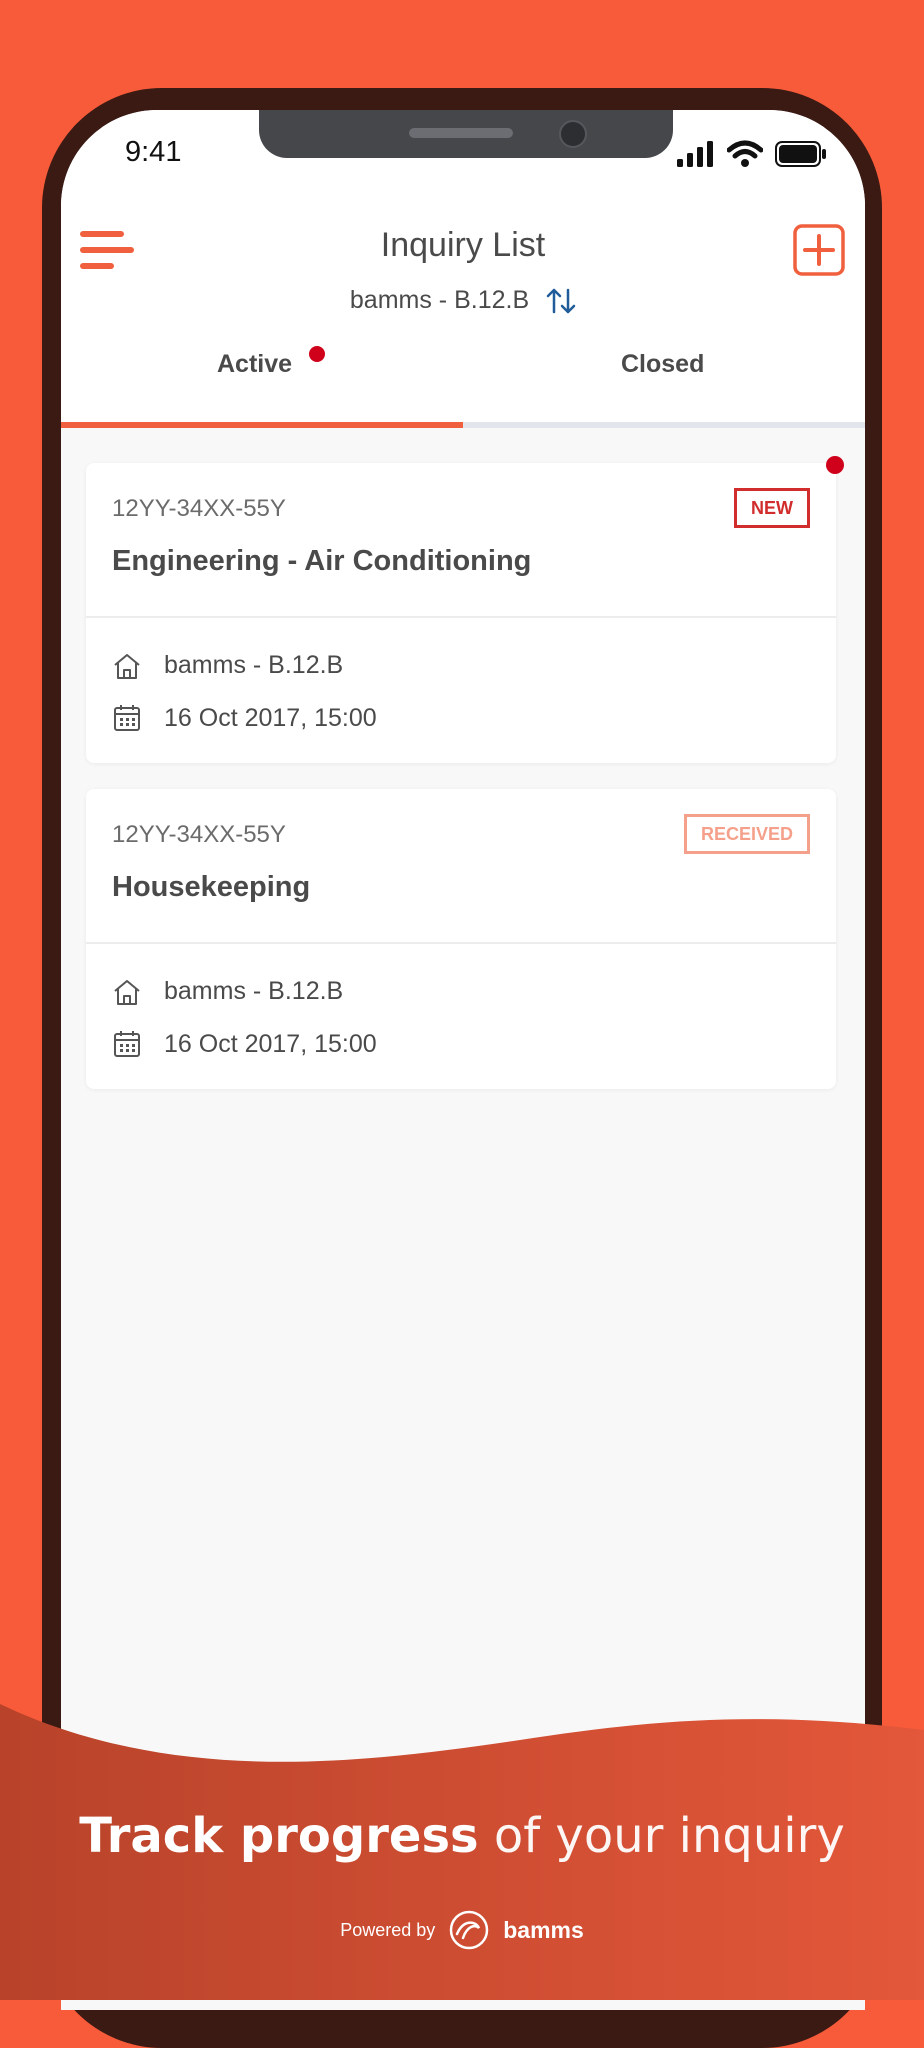  Describe the element at coordinates (262, 425) in the screenshot. I see `tab-active-indicator` at that location.